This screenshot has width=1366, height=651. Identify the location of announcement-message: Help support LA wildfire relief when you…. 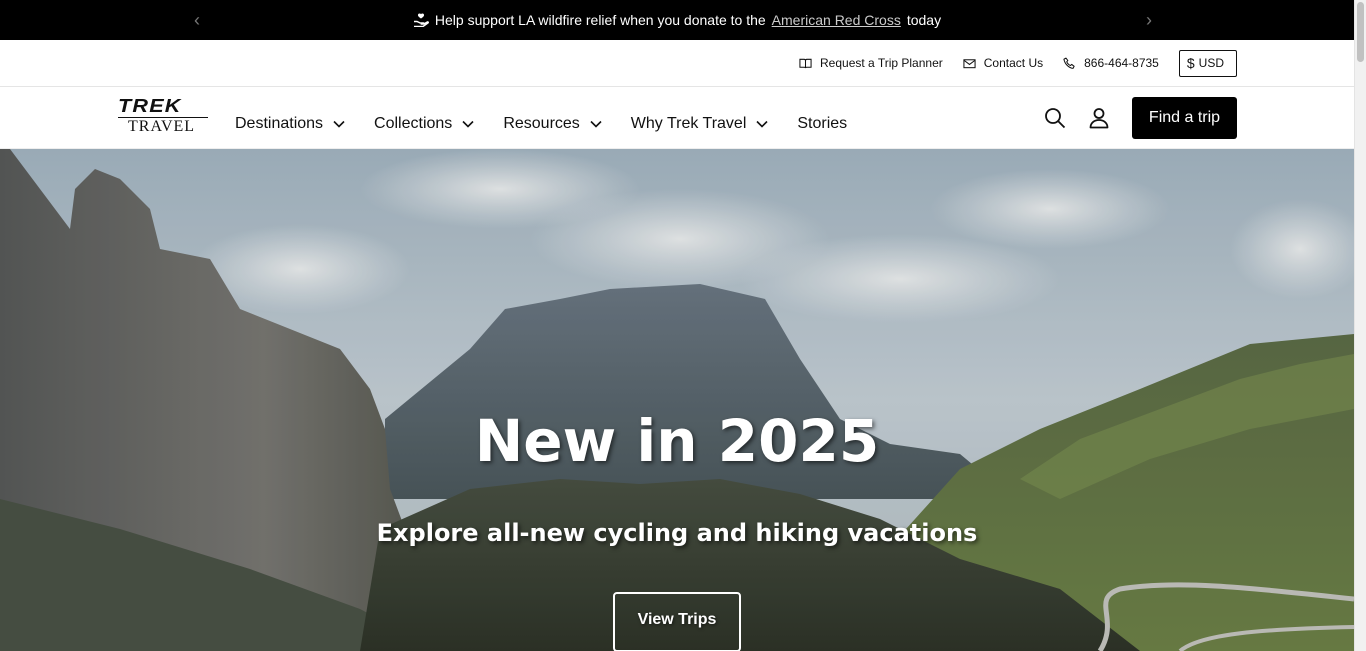
(677, 20).